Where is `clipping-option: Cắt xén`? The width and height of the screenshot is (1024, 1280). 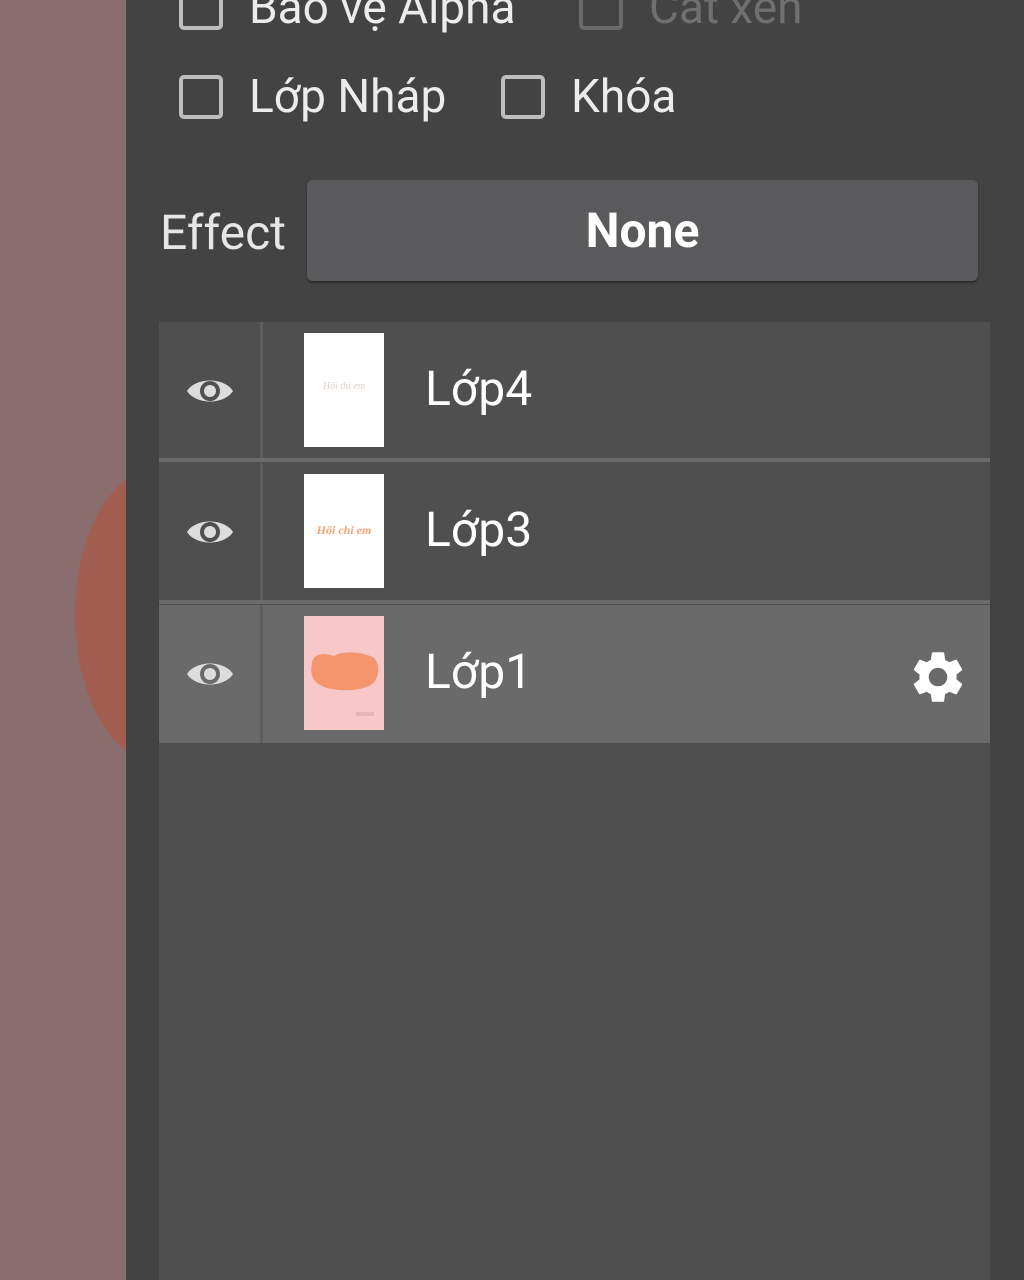 clipping-option: Cắt xén is located at coordinates (691, 17).